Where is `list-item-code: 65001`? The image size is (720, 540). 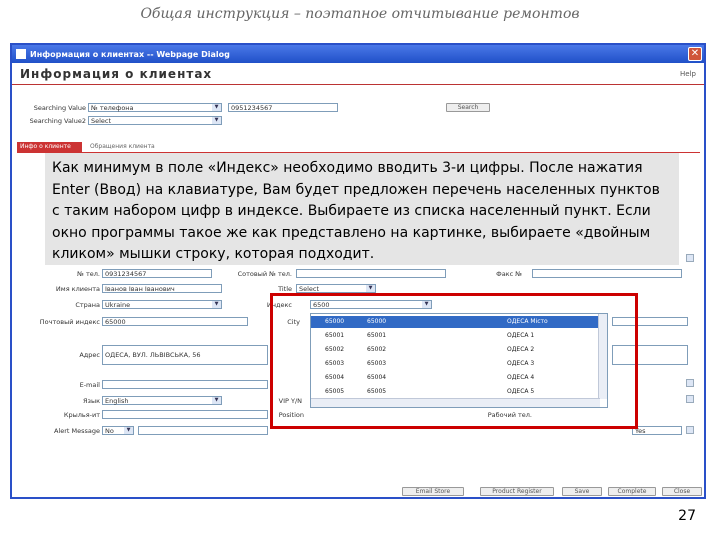 list-item-code: 65001 is located at coordinates (335, 335).